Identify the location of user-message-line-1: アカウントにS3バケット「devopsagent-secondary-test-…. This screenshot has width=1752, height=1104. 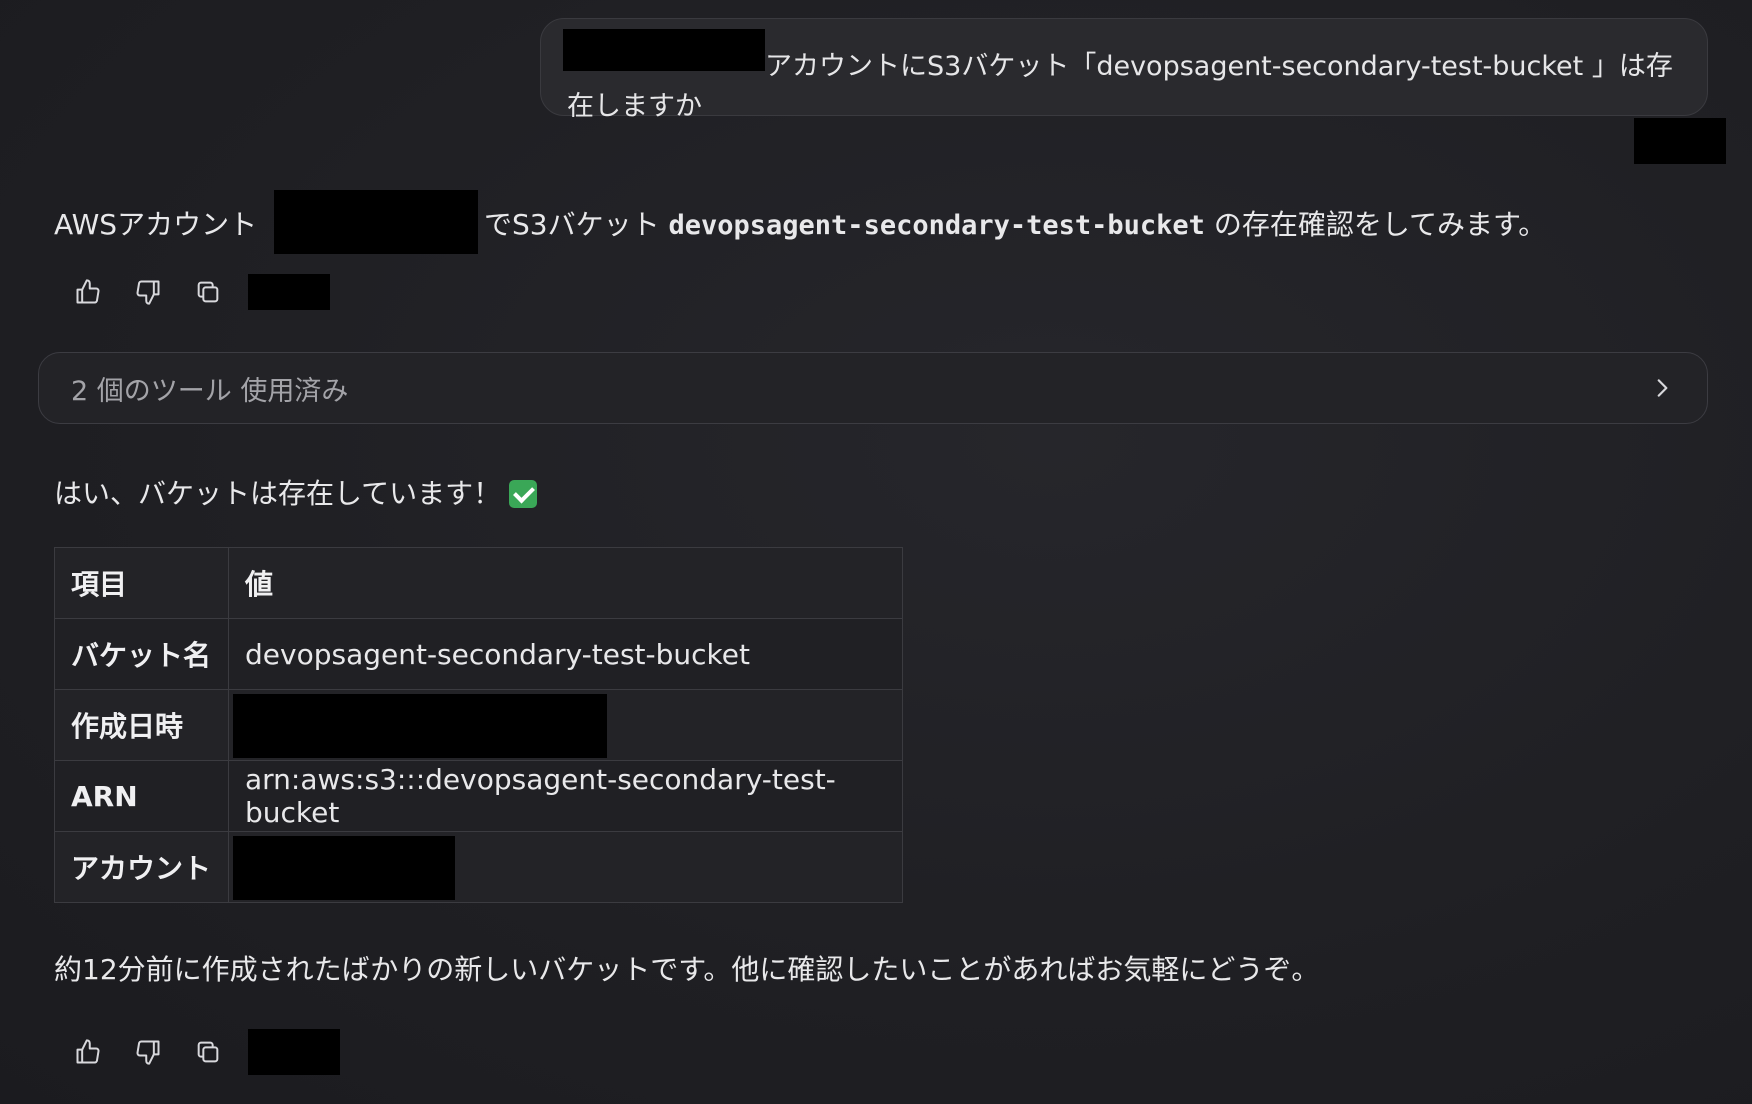
(1219, 66).